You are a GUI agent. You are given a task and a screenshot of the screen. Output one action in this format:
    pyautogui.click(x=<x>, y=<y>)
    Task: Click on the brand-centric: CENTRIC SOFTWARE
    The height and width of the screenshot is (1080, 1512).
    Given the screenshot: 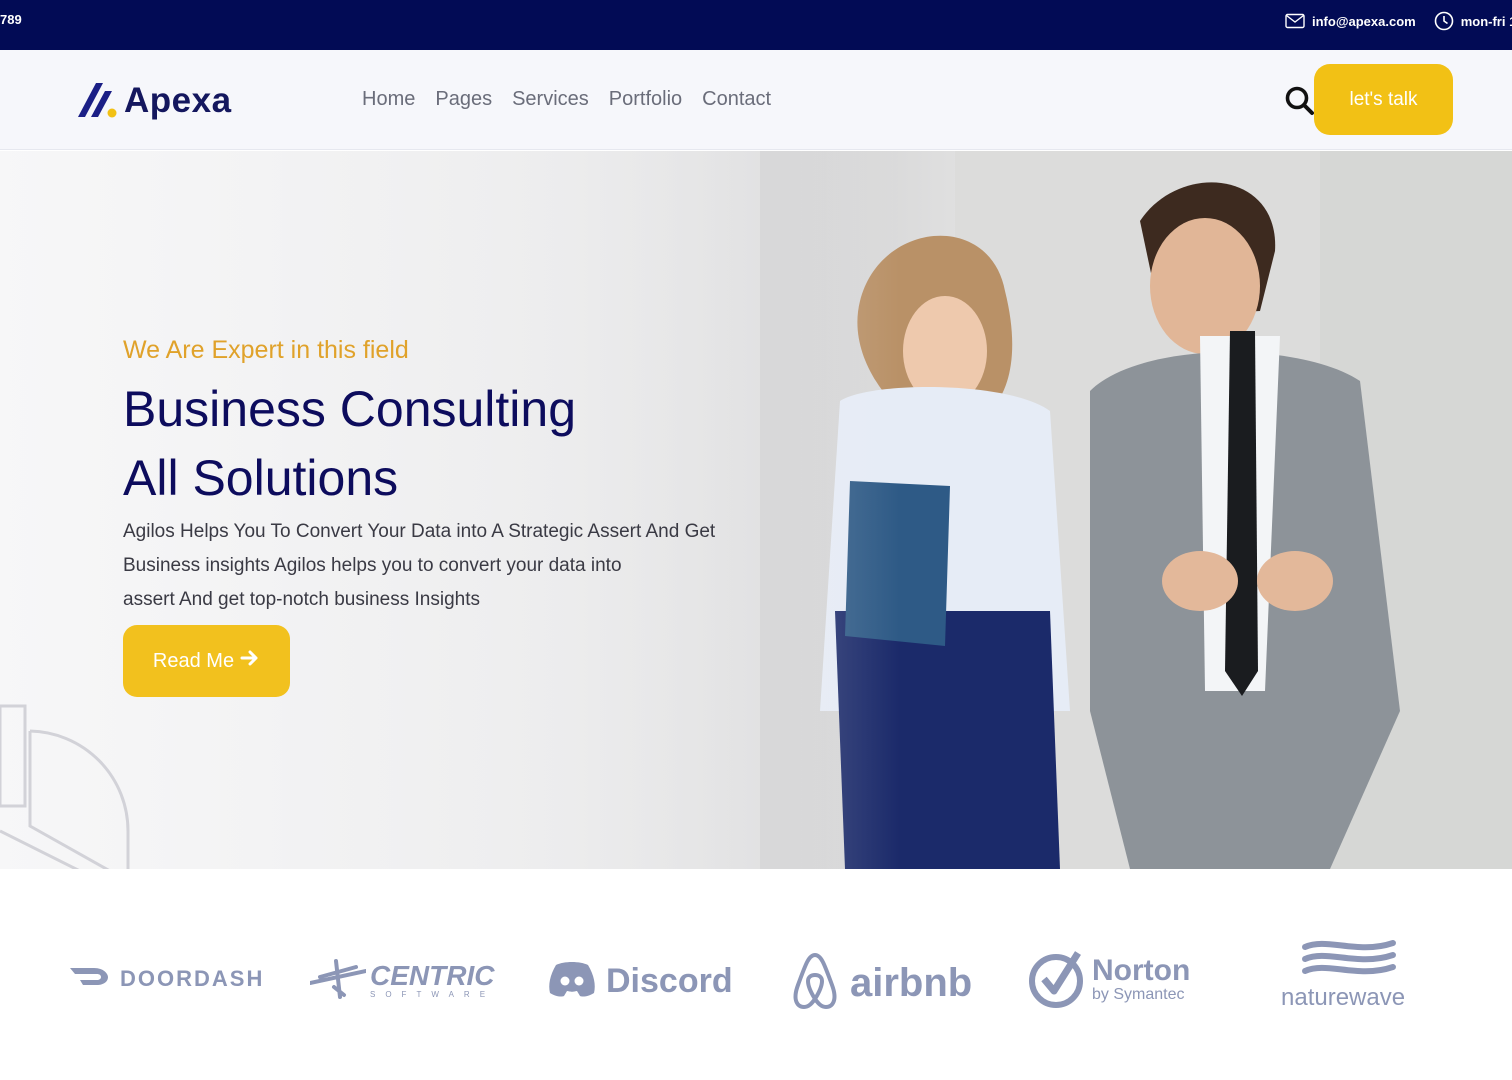 What is the action you would take?
    pyautogui.click(x=402, y=980)
    